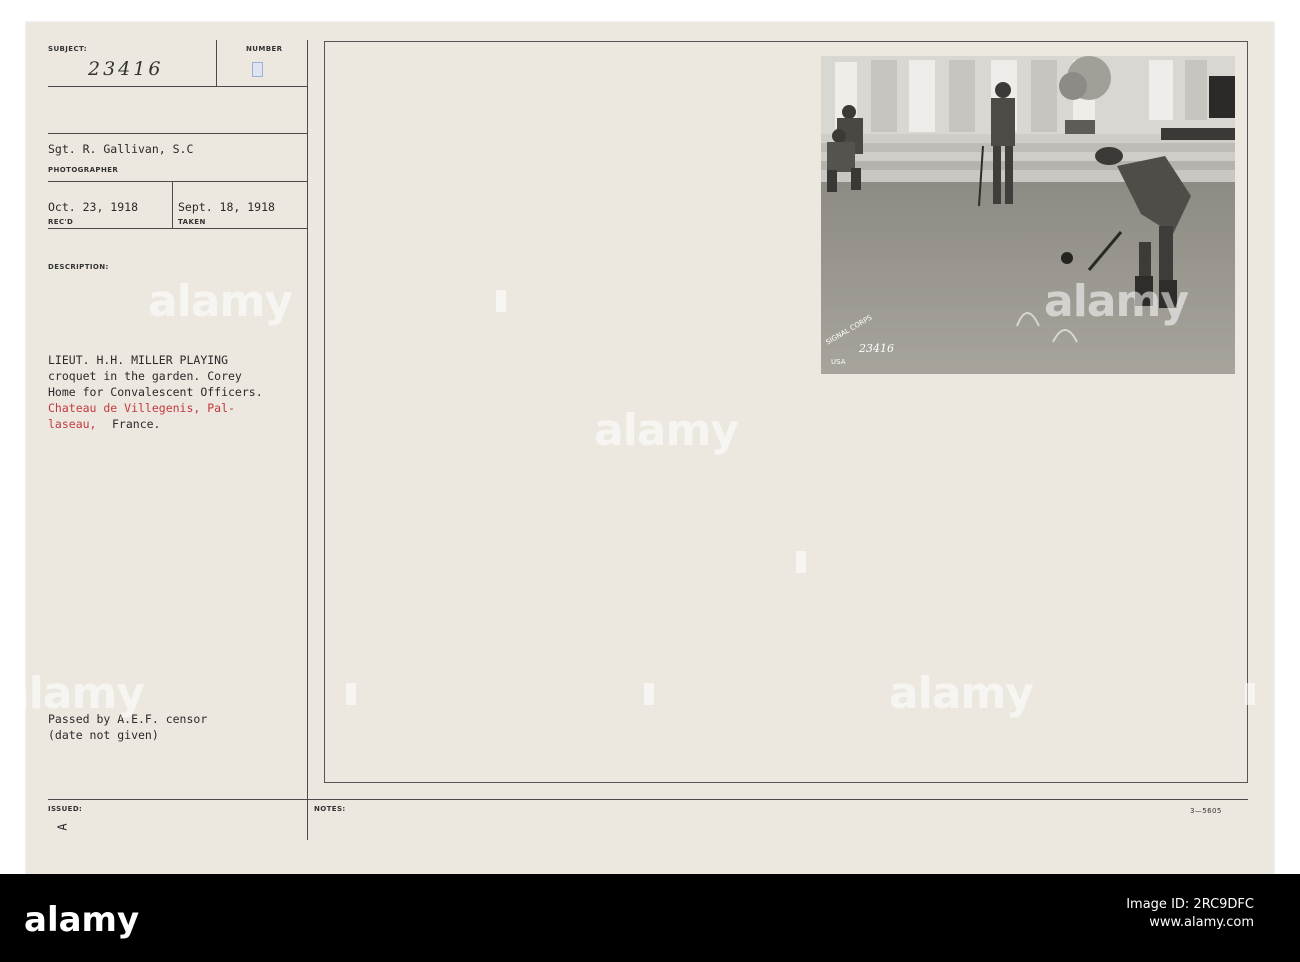 The height and width of the screenshot is (962, 1300). Describe the element at coordinates (78, 267) in the screenshot. I see `description-label: DESCRIPTION:` at that location.